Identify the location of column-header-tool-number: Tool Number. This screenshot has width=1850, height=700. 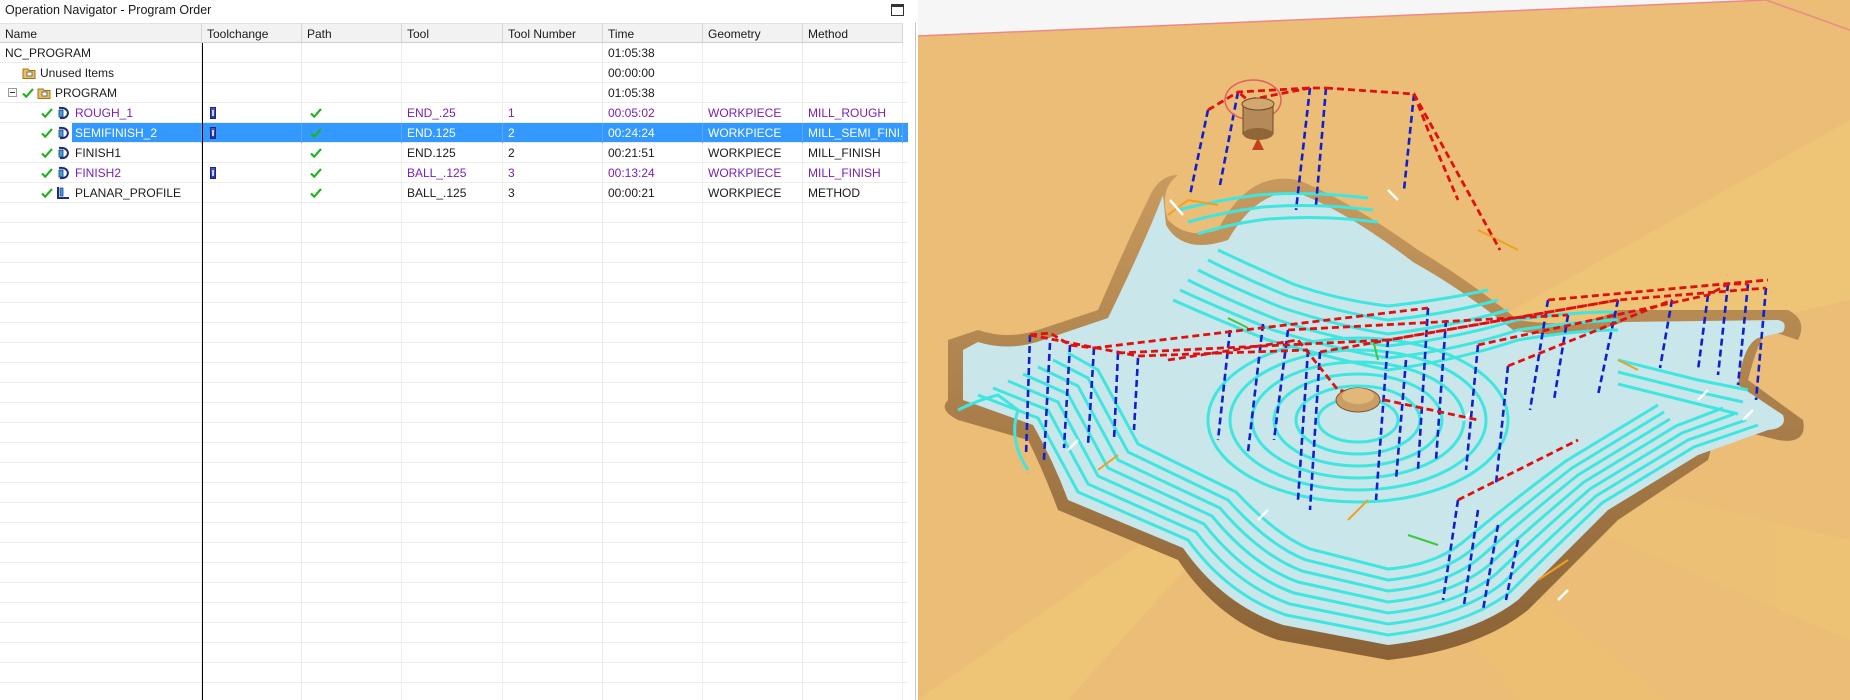
(553, 33).